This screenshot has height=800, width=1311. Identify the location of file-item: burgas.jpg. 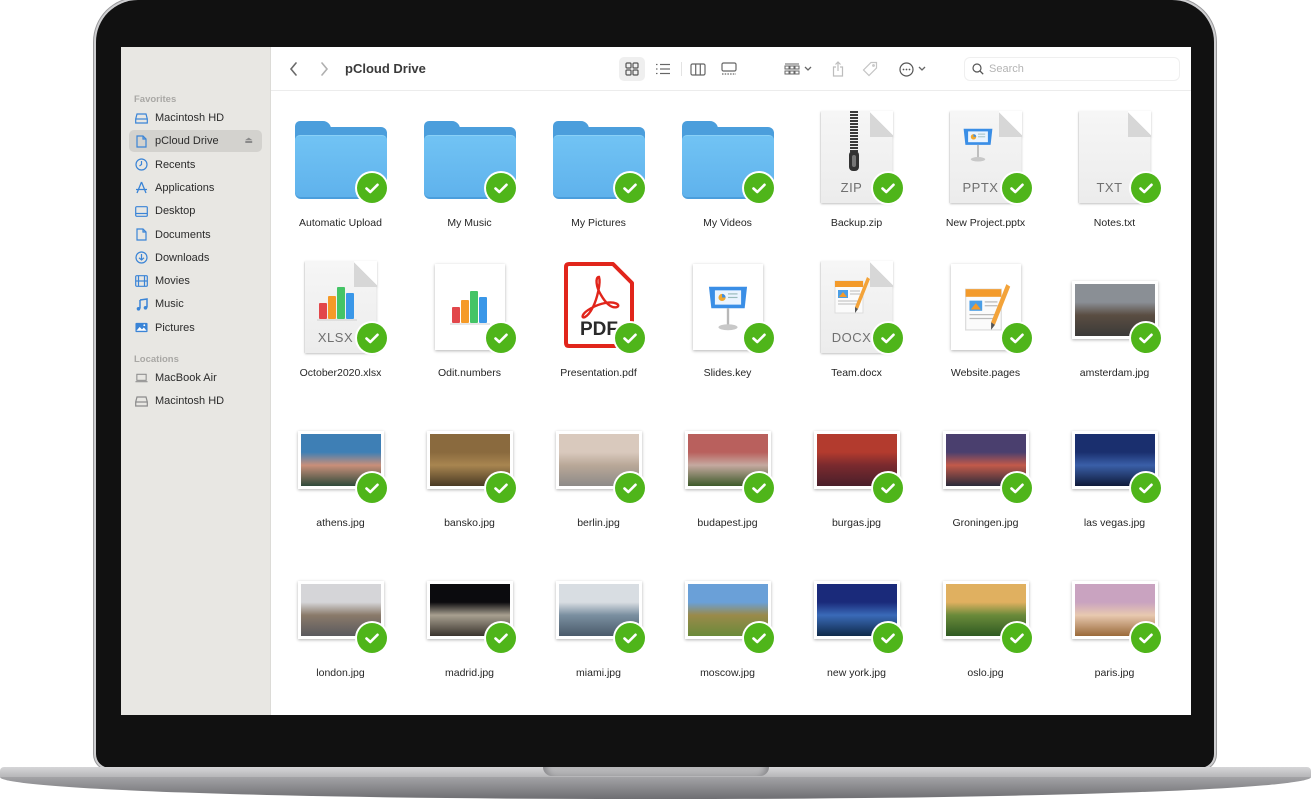
(856, 482).